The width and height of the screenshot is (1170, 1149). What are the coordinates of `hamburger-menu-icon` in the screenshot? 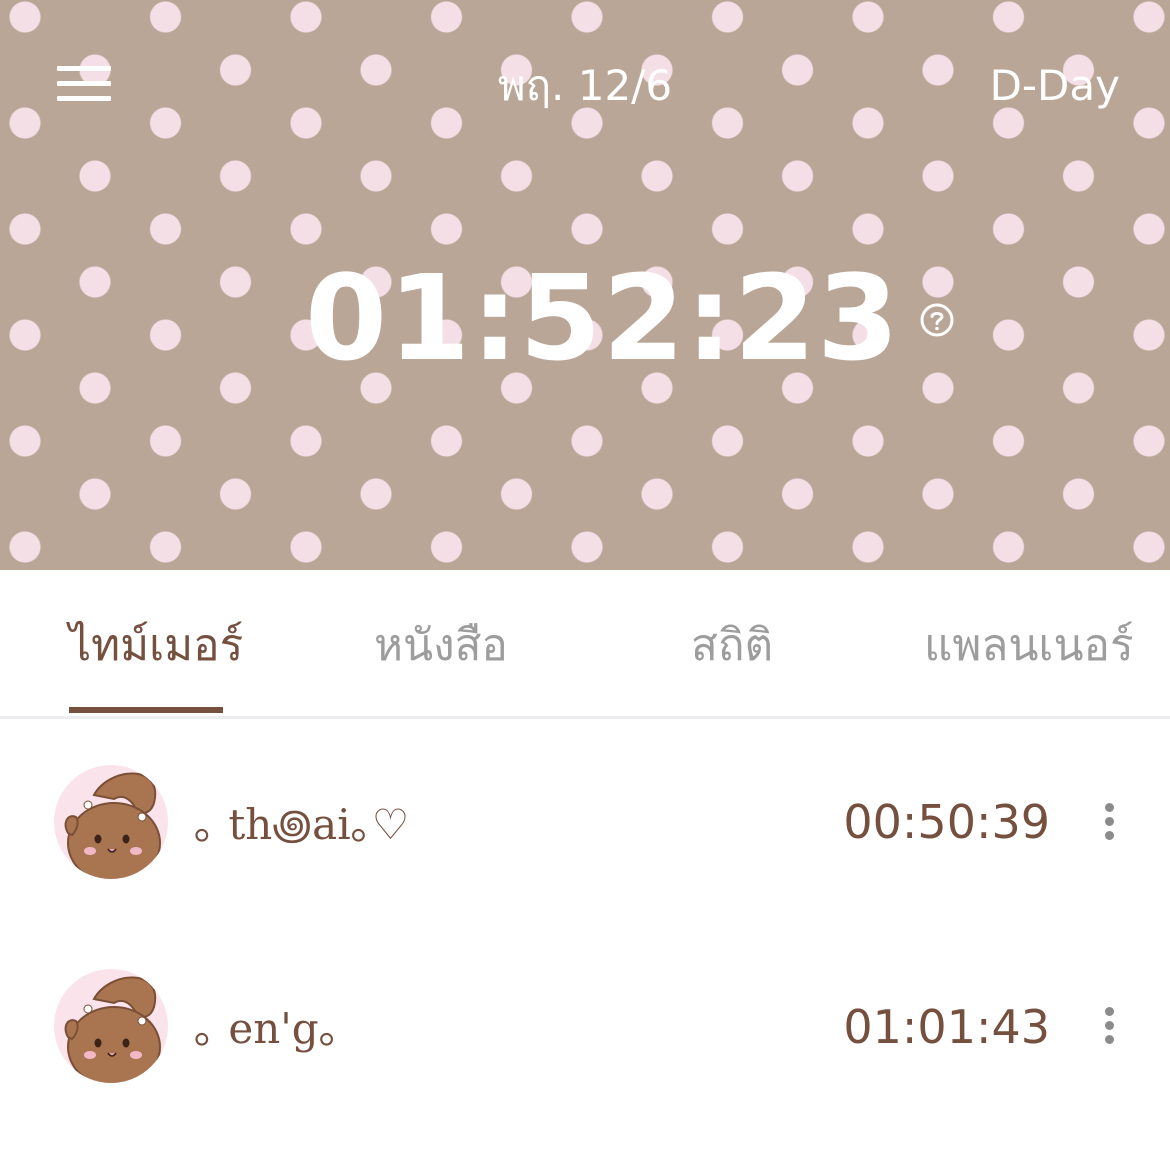 It's located at (84, 85).